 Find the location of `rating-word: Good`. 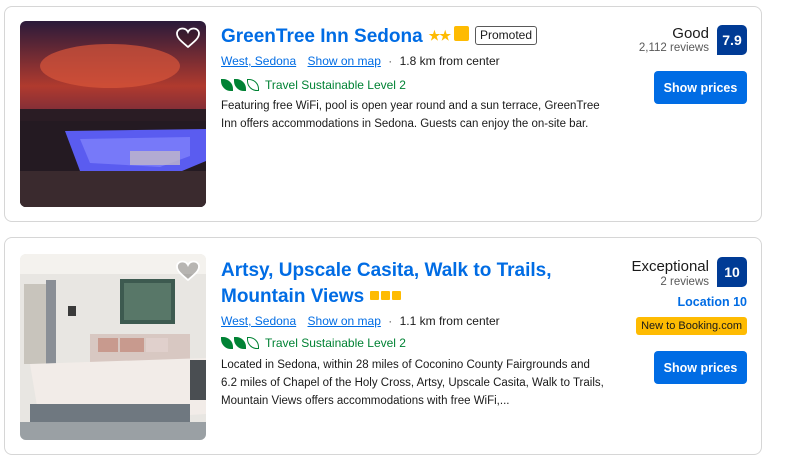

rating-word: Good is located at coordinates (690, 33).